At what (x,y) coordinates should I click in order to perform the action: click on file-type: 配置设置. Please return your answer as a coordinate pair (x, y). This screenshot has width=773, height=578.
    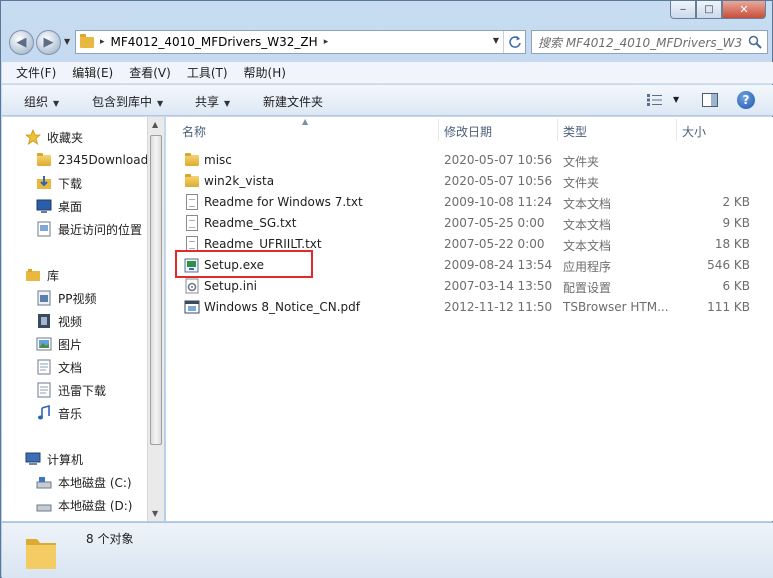
    Looking at the image, I should click on (587, 288).